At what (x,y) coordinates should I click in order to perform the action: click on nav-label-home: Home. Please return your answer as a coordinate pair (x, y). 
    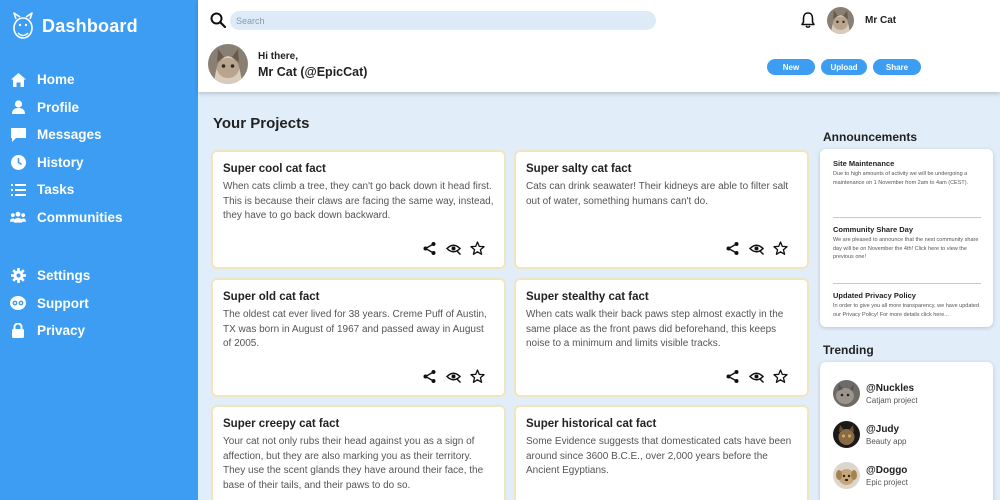
    Looking at the image, I should click on (56, 80).